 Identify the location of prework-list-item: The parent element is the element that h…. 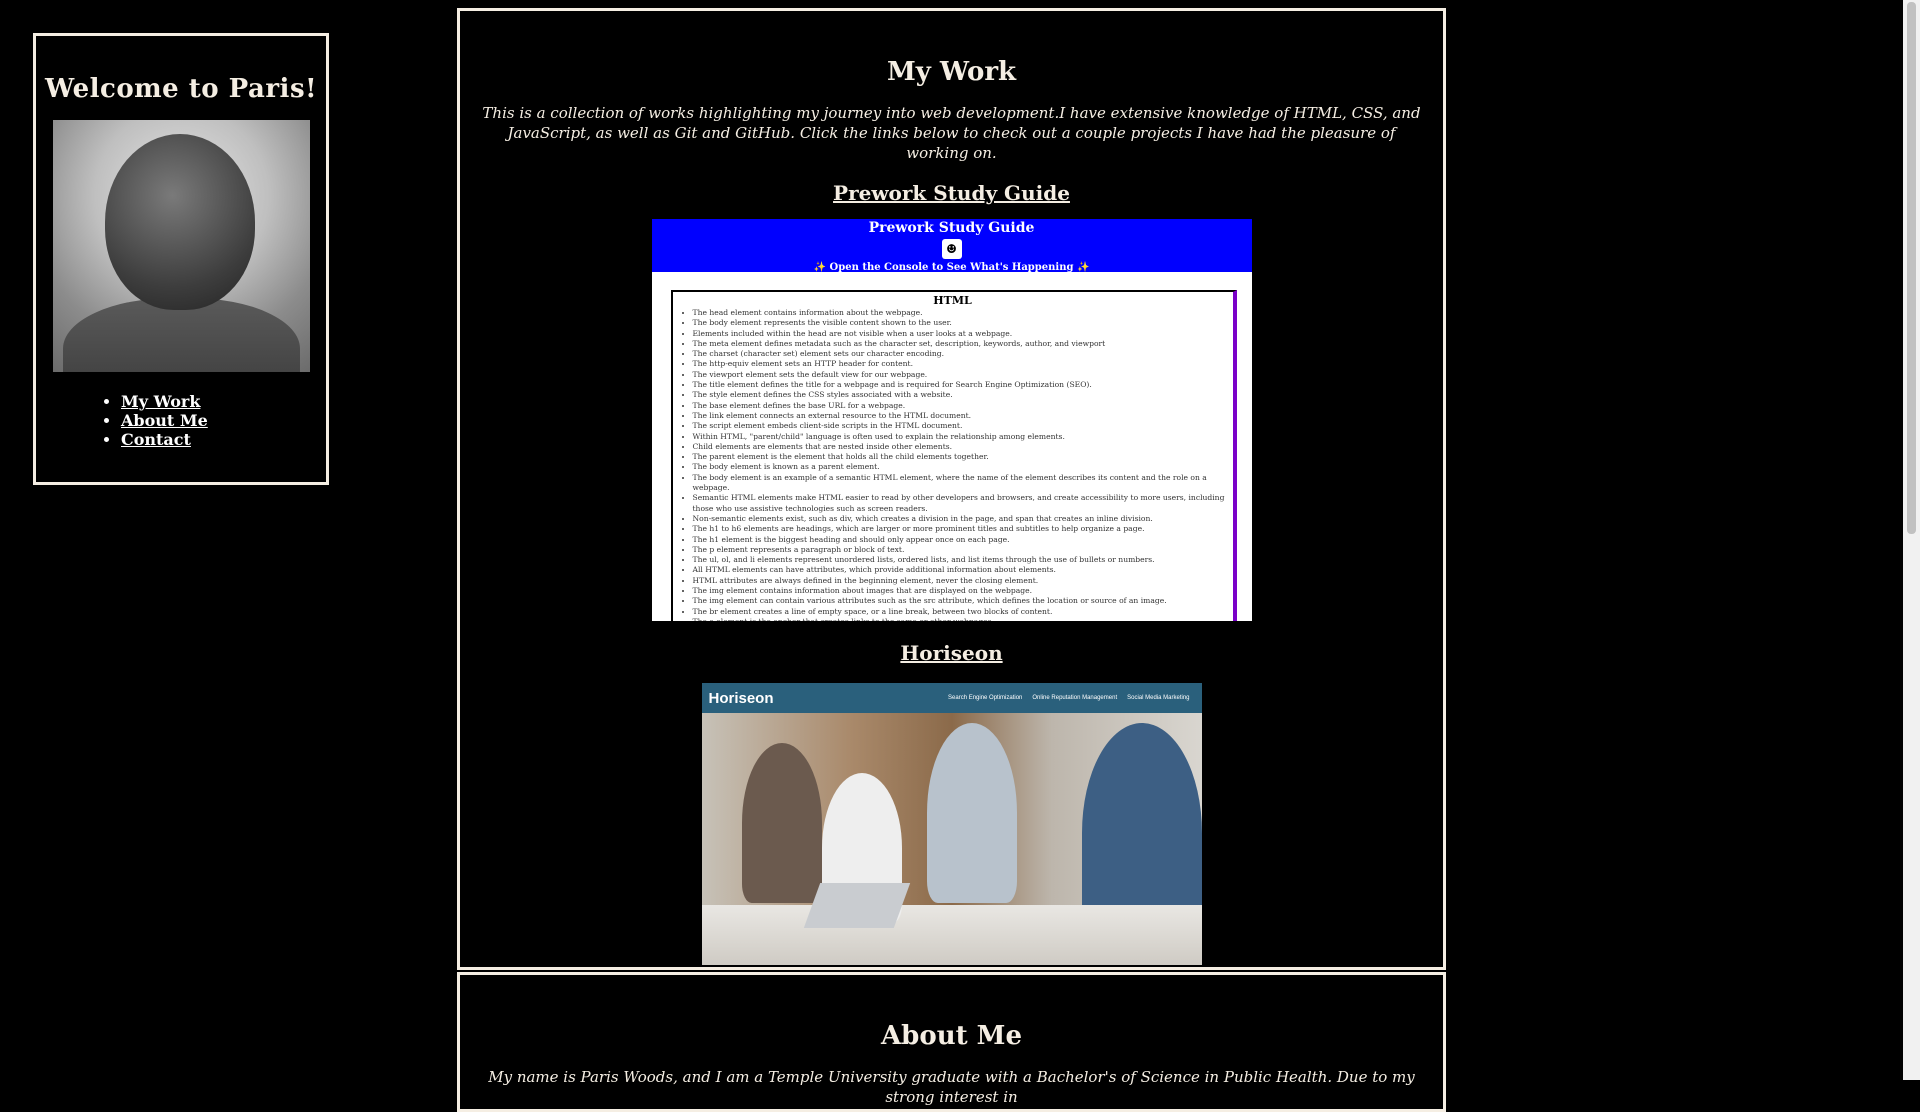
(961, 457).